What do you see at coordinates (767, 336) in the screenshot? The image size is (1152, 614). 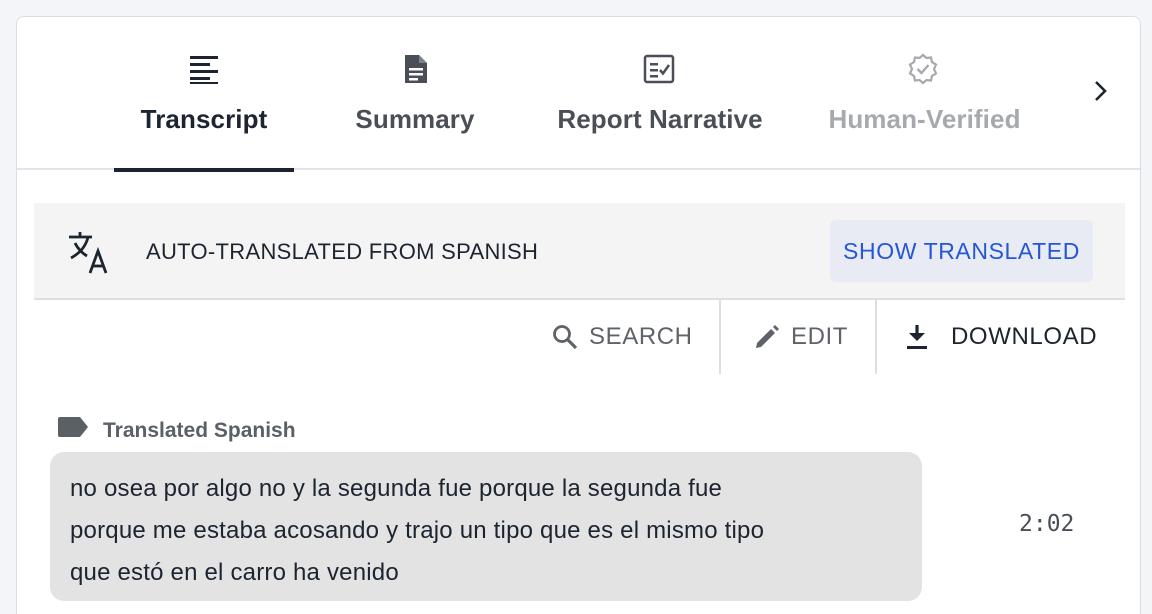 I see `pencil-icon` at bounding box center [767, 336].